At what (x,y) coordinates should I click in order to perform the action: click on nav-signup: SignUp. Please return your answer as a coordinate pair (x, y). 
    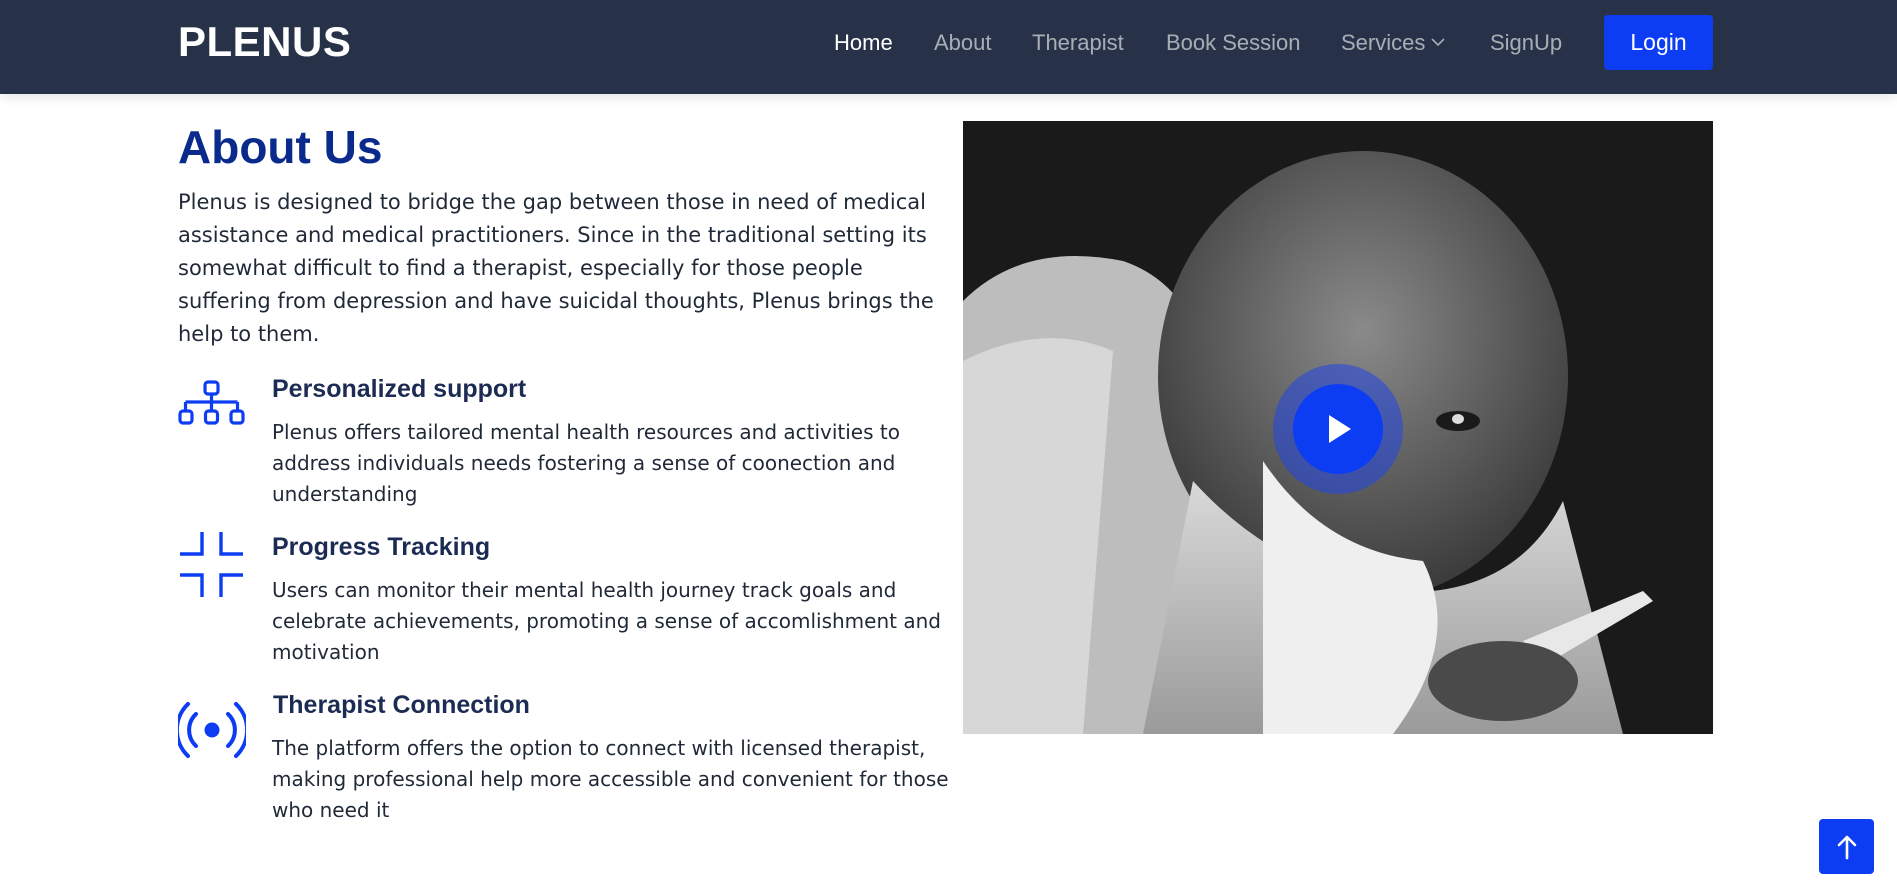
    Looking at the image, I should click on (1526, 43).